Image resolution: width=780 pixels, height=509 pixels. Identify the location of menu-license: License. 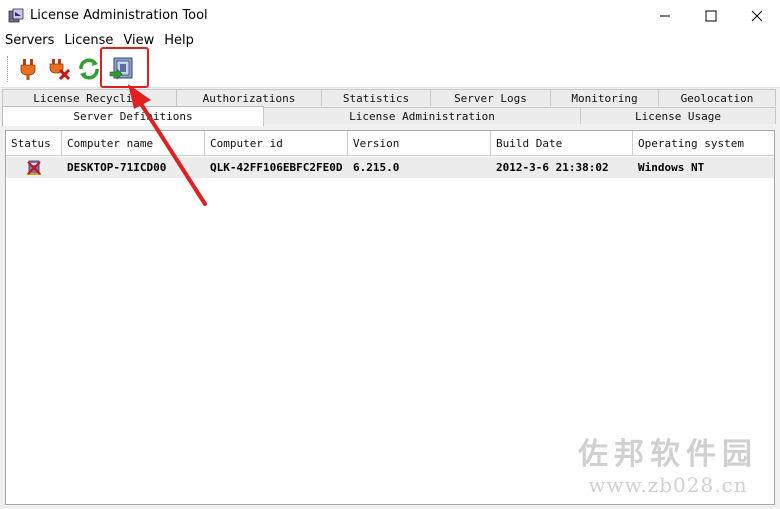
(88, 40).